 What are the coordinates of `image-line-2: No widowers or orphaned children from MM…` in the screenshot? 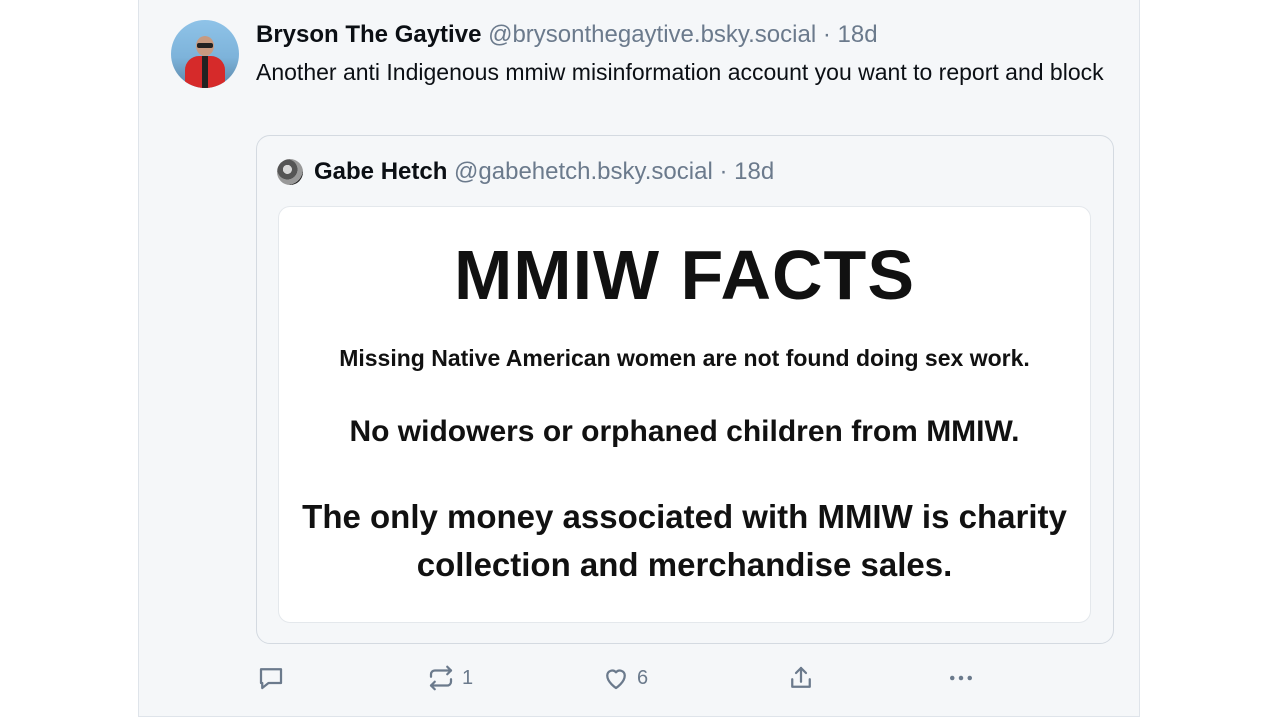 It's located at (684, 431).